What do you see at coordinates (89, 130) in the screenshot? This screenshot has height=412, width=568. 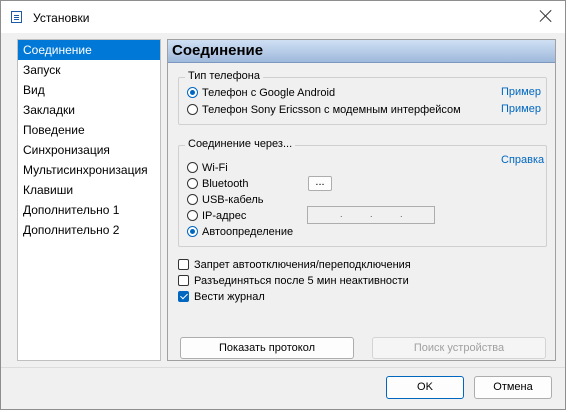 I see `sidebar-item-behavior: Поведение` at bounding box center [89, 130].